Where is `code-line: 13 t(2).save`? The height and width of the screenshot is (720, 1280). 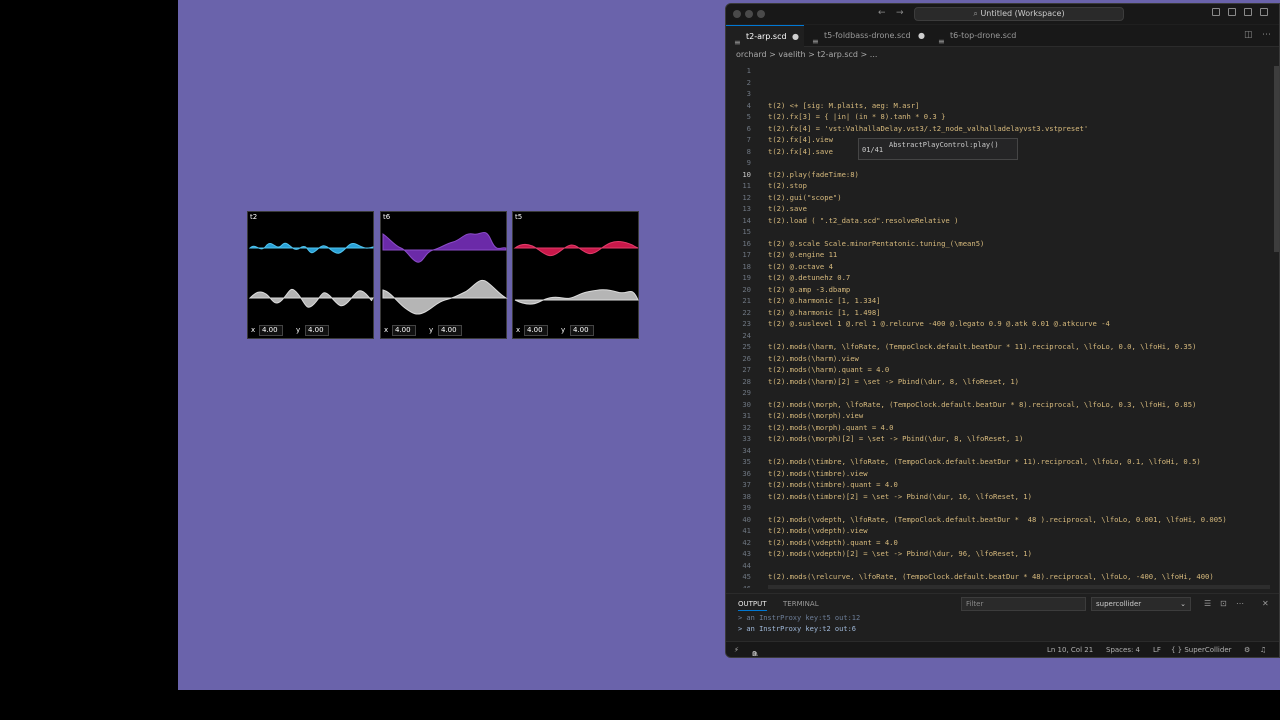
code-line: 13 t(2).save is located at coordinates (999, 209).